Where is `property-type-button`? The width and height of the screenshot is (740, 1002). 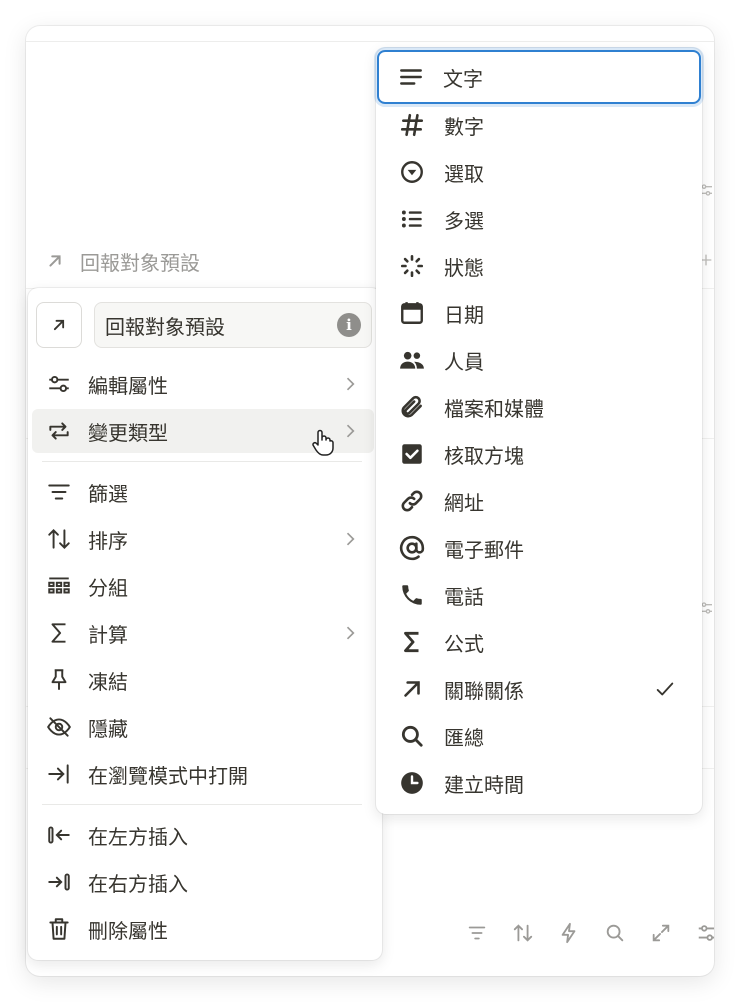
property-type-button is located at coordinates (59, 325).